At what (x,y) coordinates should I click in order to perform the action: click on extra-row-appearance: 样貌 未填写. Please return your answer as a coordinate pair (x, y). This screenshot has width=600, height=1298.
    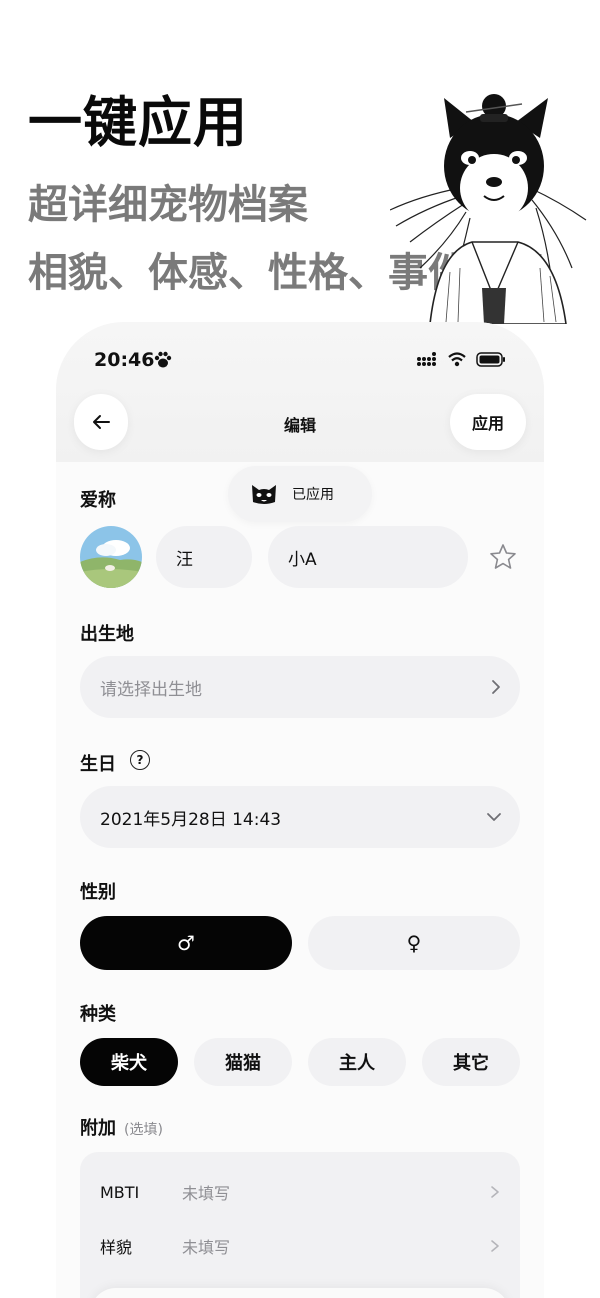
    Looking at the image, I should click on (300, 1246).